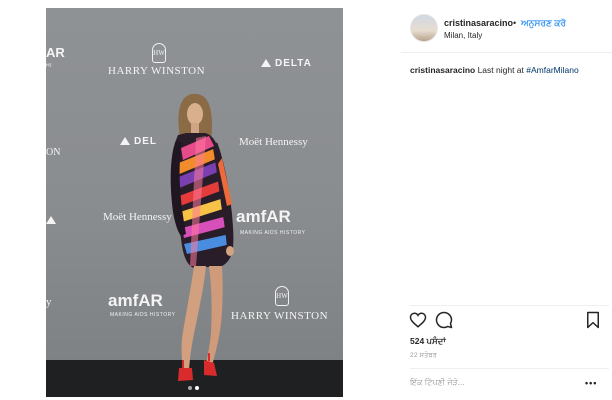  Describe the element at coordinates (593, 320) in the screenshot. I see `bookmark-icon` at that location.